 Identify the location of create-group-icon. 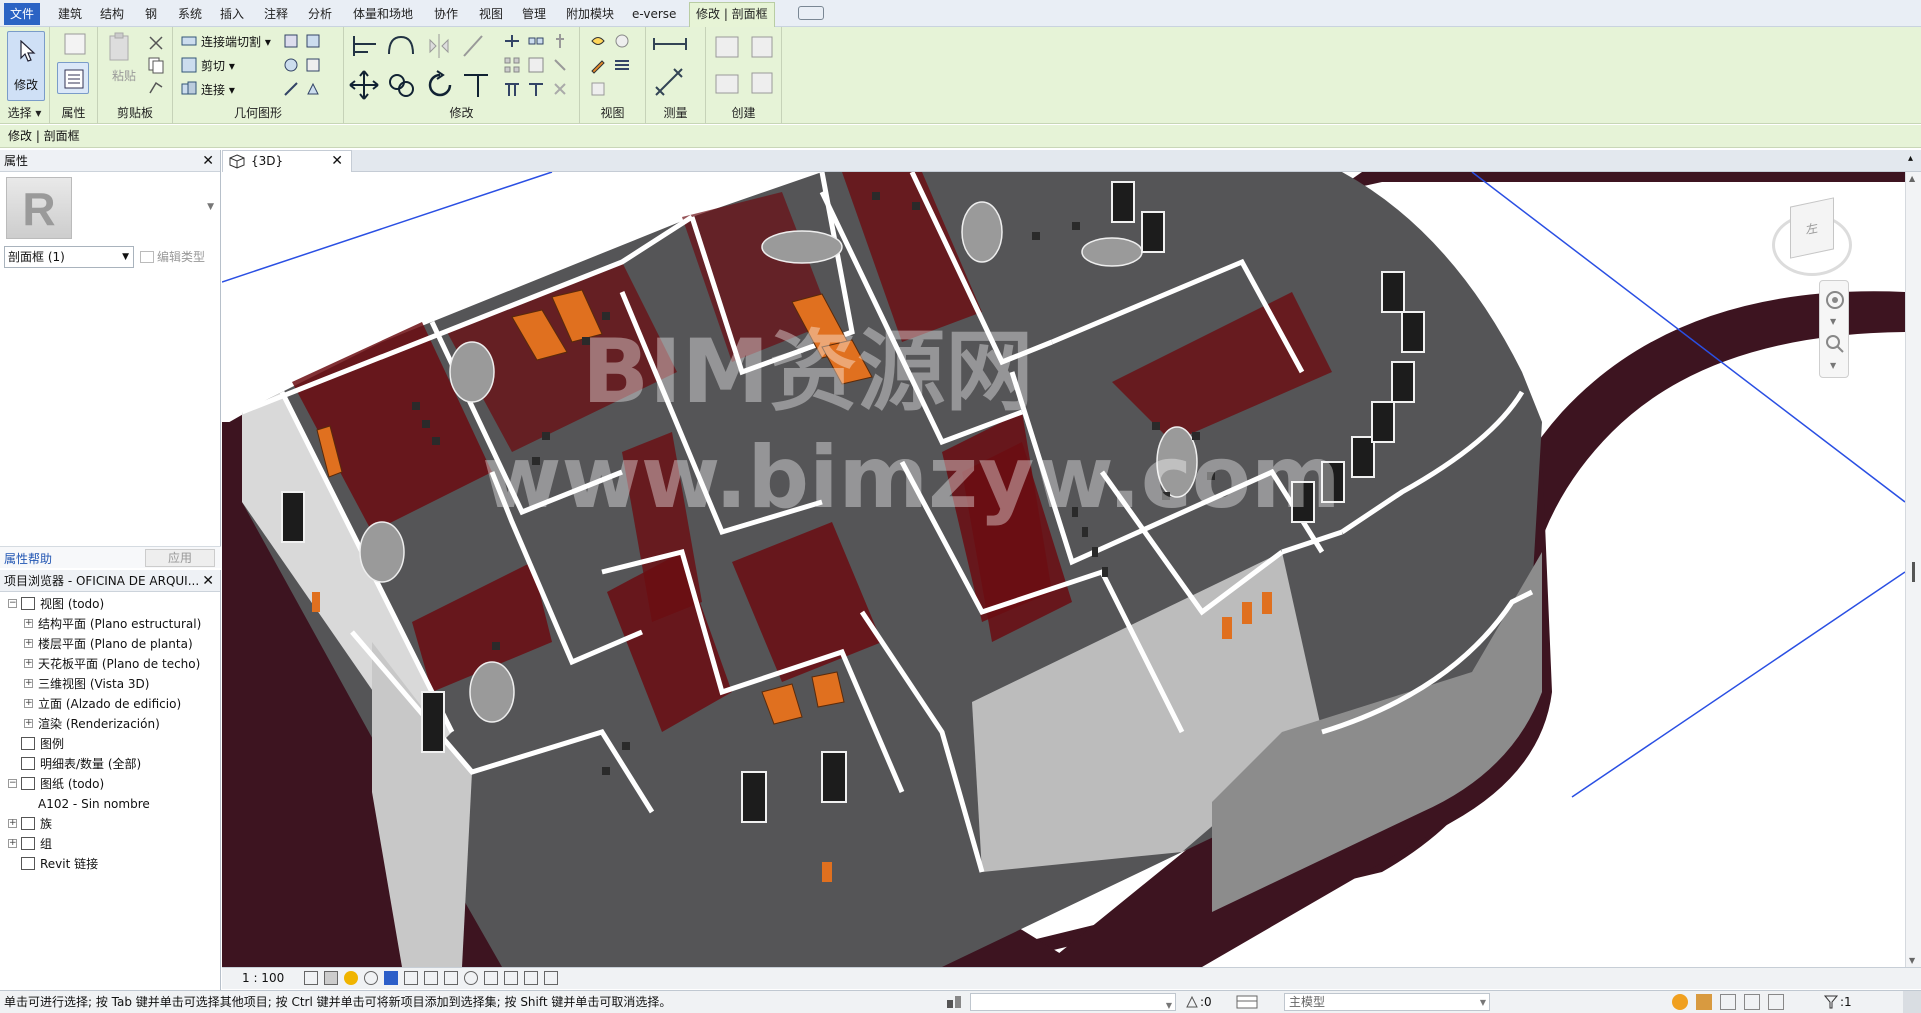
(728, 83).